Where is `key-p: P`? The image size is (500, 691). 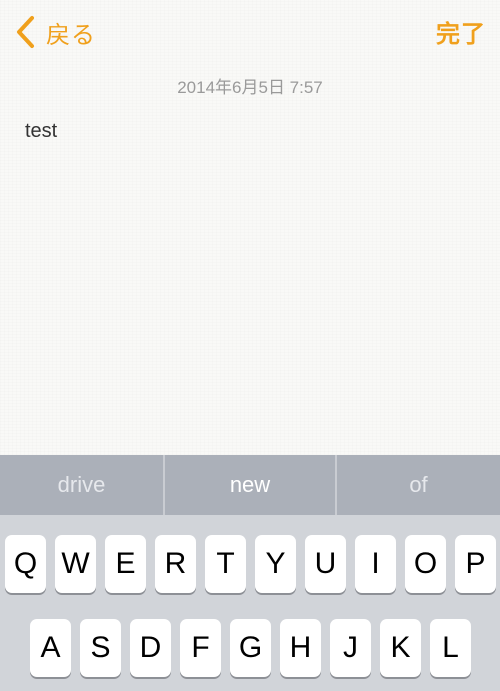
key-p: P is located at coordinates (475, 564).